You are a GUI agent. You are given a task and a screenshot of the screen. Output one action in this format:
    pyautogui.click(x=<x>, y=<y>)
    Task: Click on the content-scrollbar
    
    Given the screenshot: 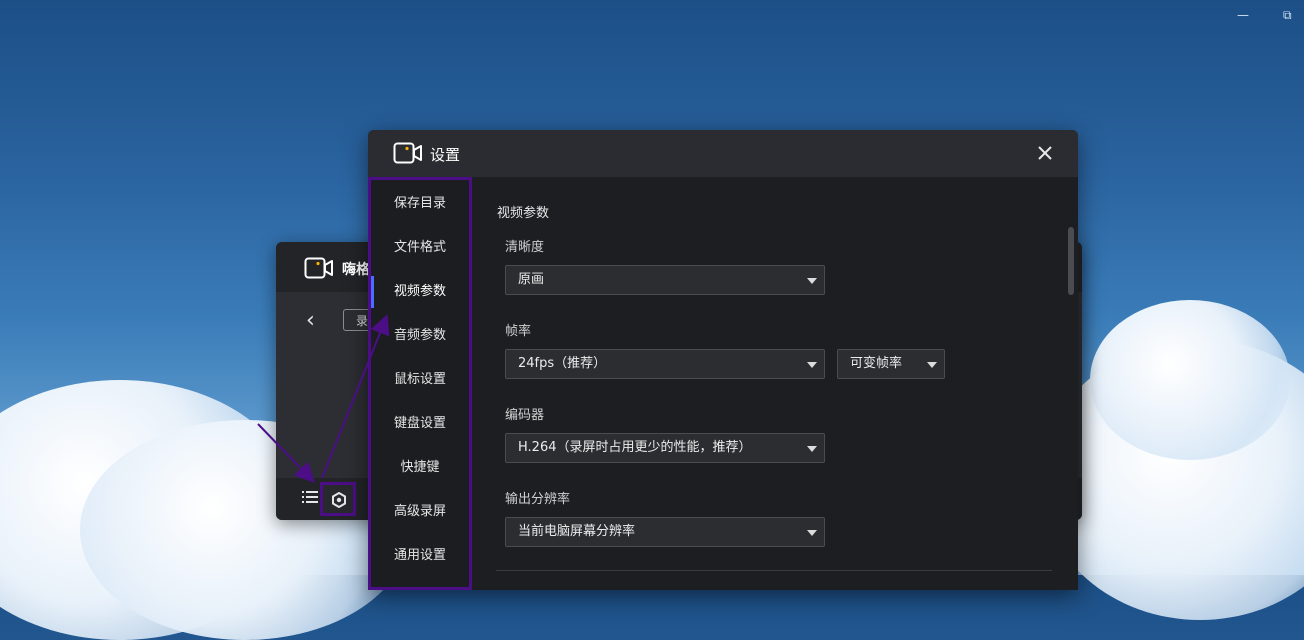 What is the action you would take?
    pyautogui.click(x=1071, y=261)
    